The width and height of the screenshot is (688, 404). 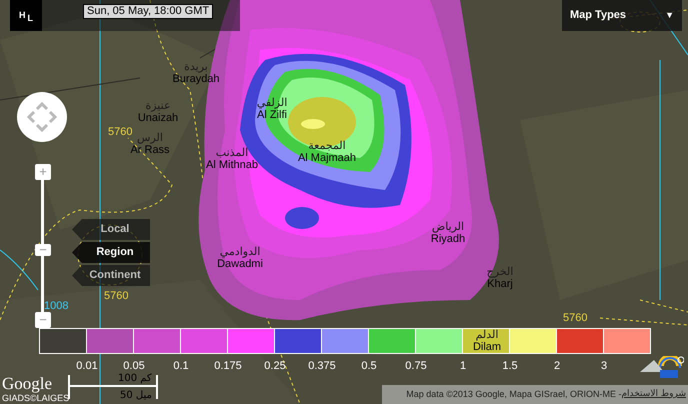 I want to click on place-label: Al Mithnab, so click(x=232, y=165).